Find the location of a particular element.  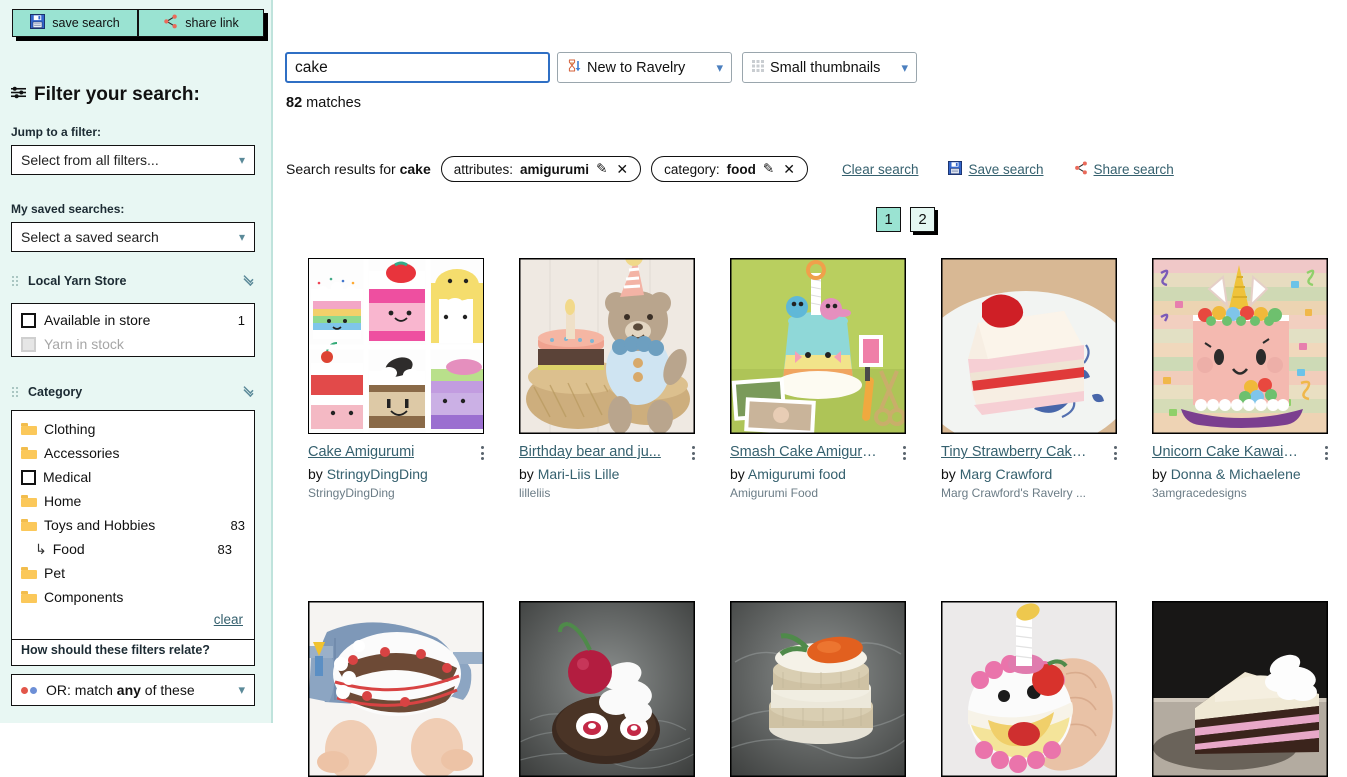

category-row-accessories: Accessories is located at coordinates (133, 453).